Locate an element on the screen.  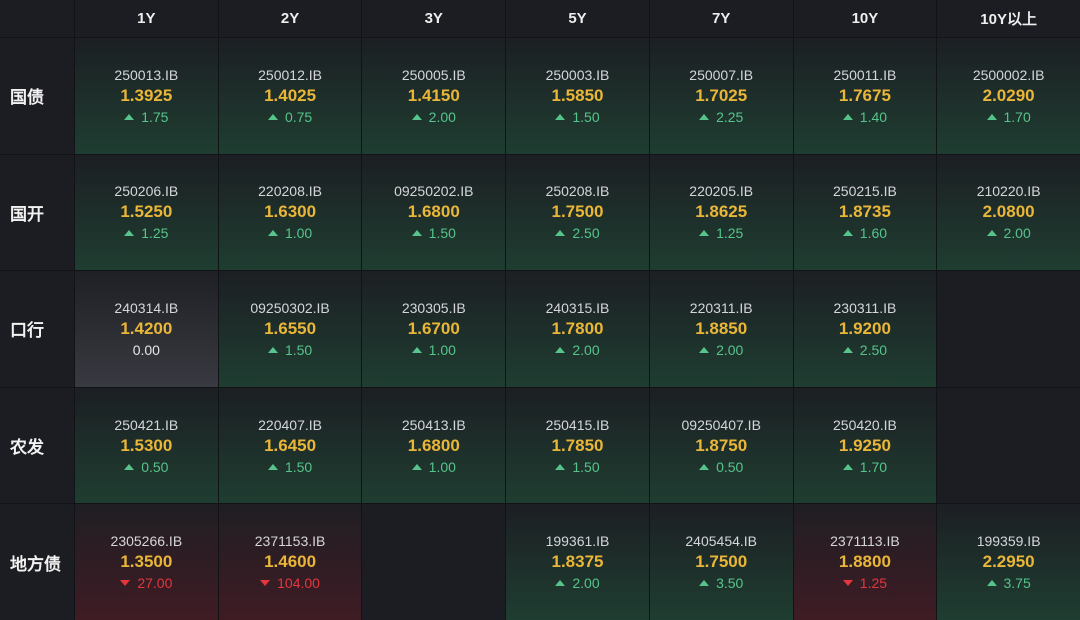
cell-difangzhai-10y-plus: 199359.IB 2.2950 3.75 is located at coordinates (1008, 562).